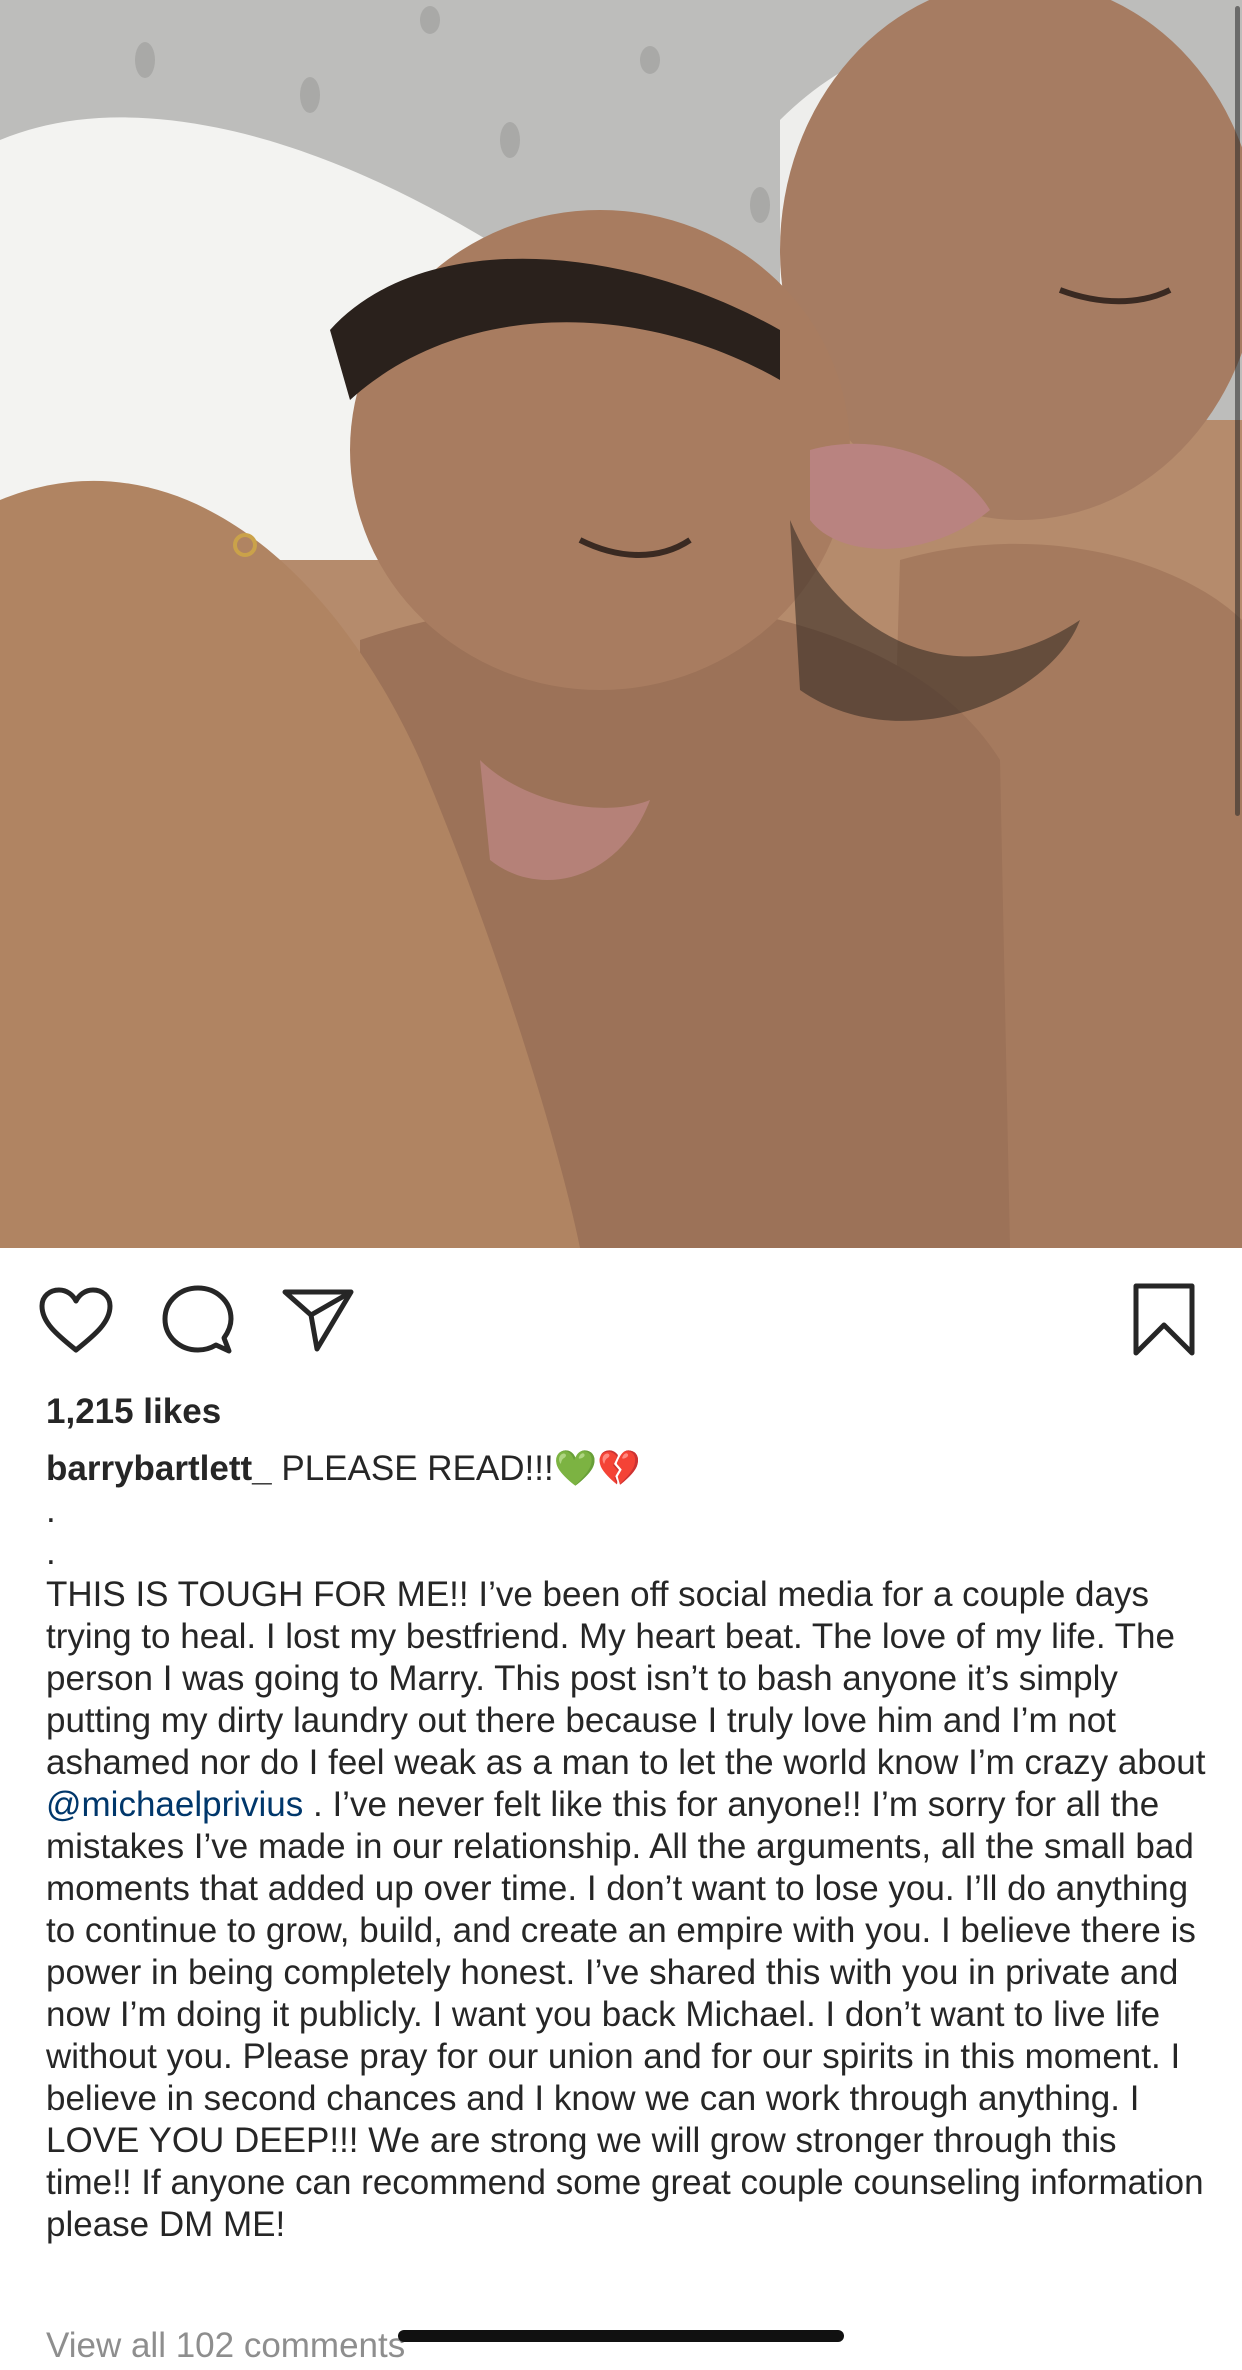 This screenshot has height=2370, width=1242. Describe the element at coordinates (159, 1468) in the screenshot. I see `author-username: barrybartlett_` at that location.